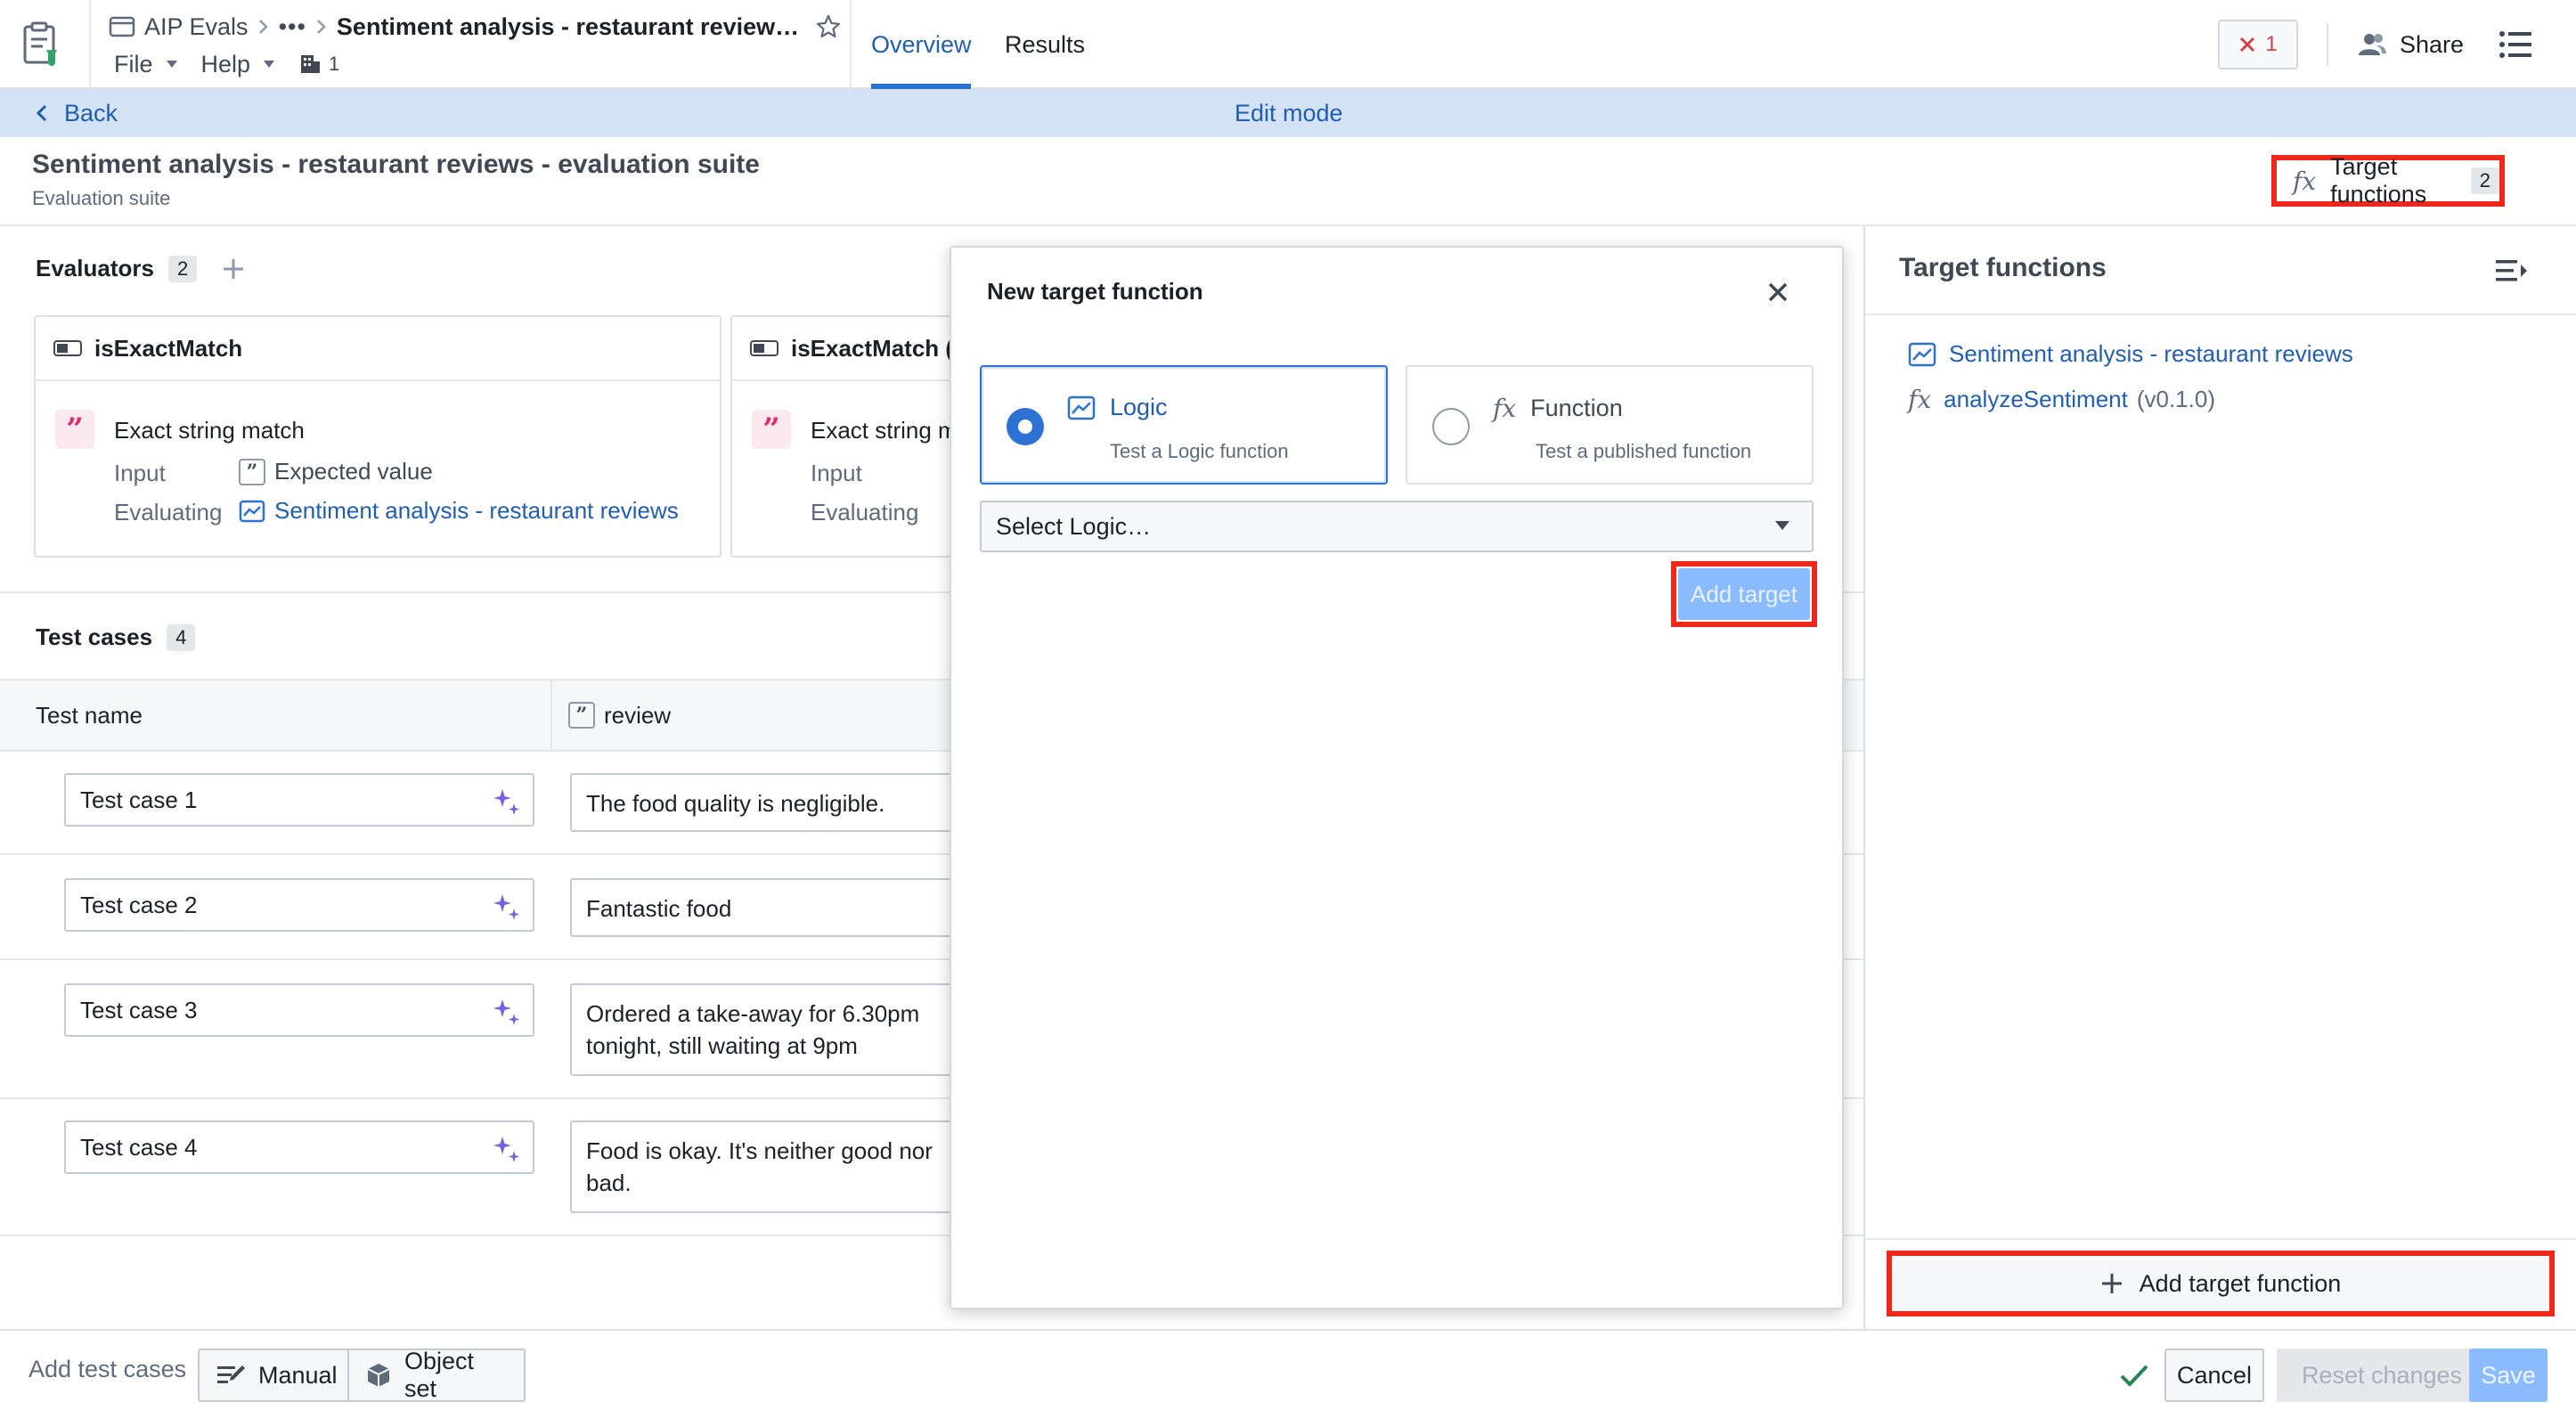 This screenshot has width=2576, height=1418. I want to click on tab-overview: Overview, so click(921, 45).